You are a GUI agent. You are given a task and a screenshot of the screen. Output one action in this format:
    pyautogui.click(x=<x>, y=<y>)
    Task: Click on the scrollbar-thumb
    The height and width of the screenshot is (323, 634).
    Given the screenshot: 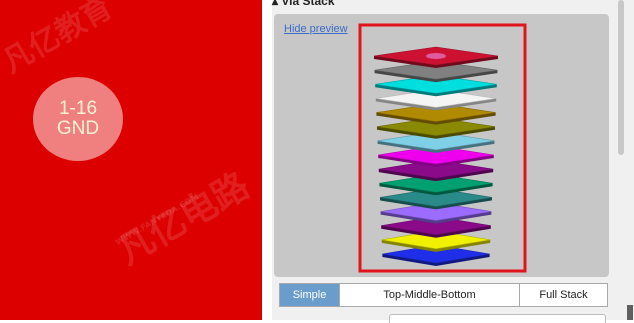 What is the action you would take?
    pyautogui.click(x=621, y=77)
    